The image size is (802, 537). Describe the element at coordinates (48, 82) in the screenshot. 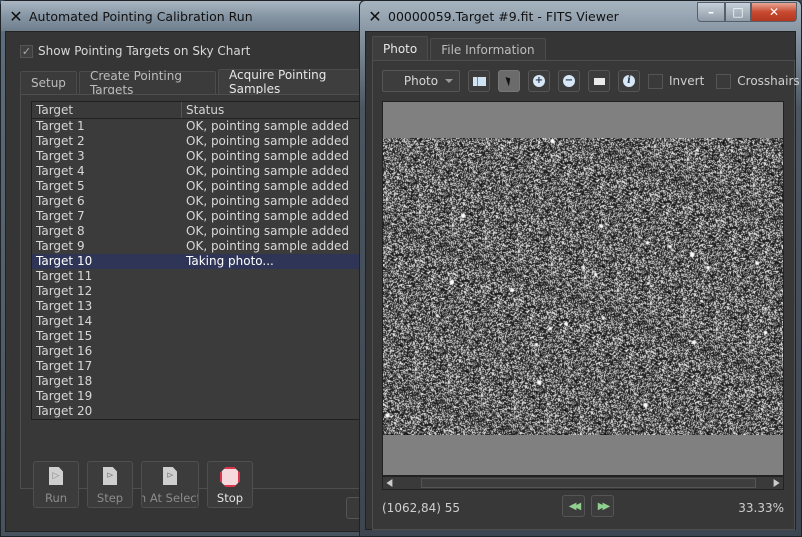

I see `tab-setup: Setup` at that location.